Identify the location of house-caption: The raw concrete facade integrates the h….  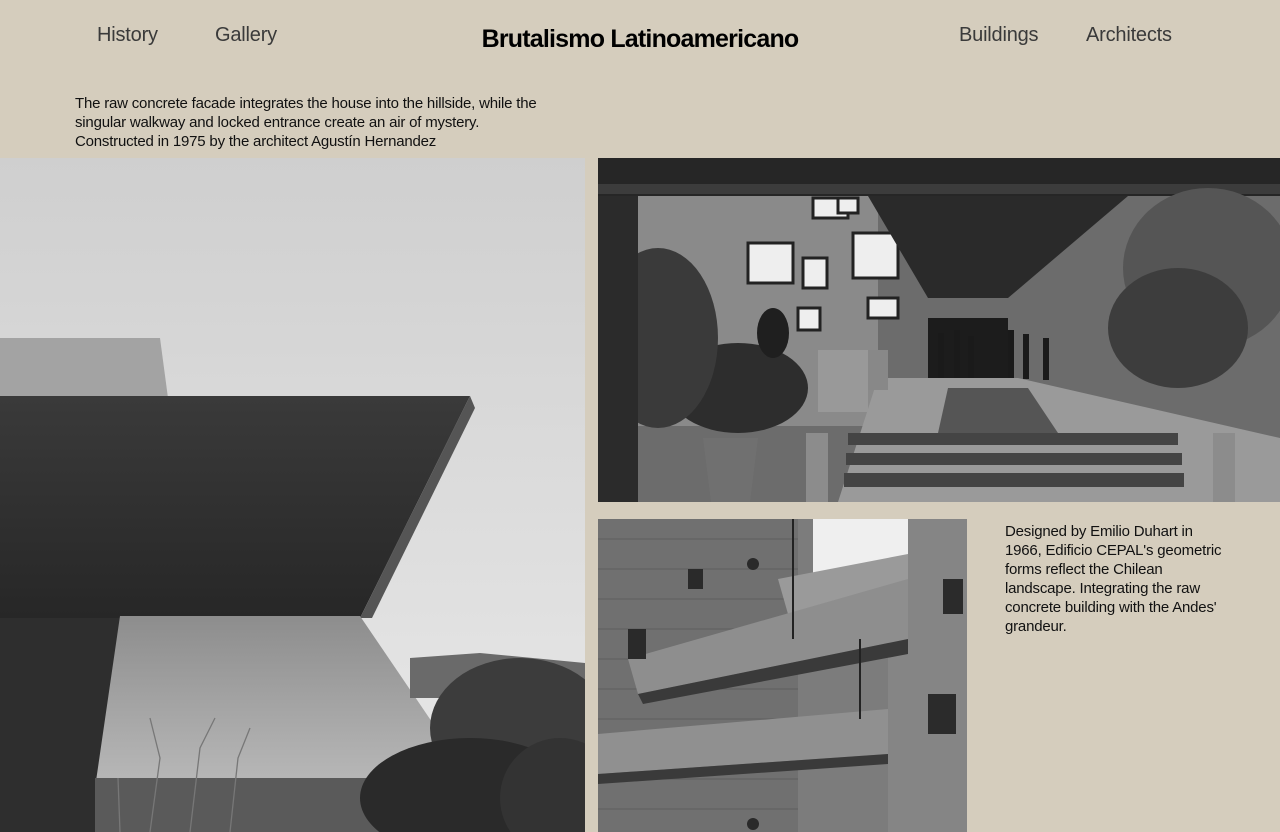
(306, 122).